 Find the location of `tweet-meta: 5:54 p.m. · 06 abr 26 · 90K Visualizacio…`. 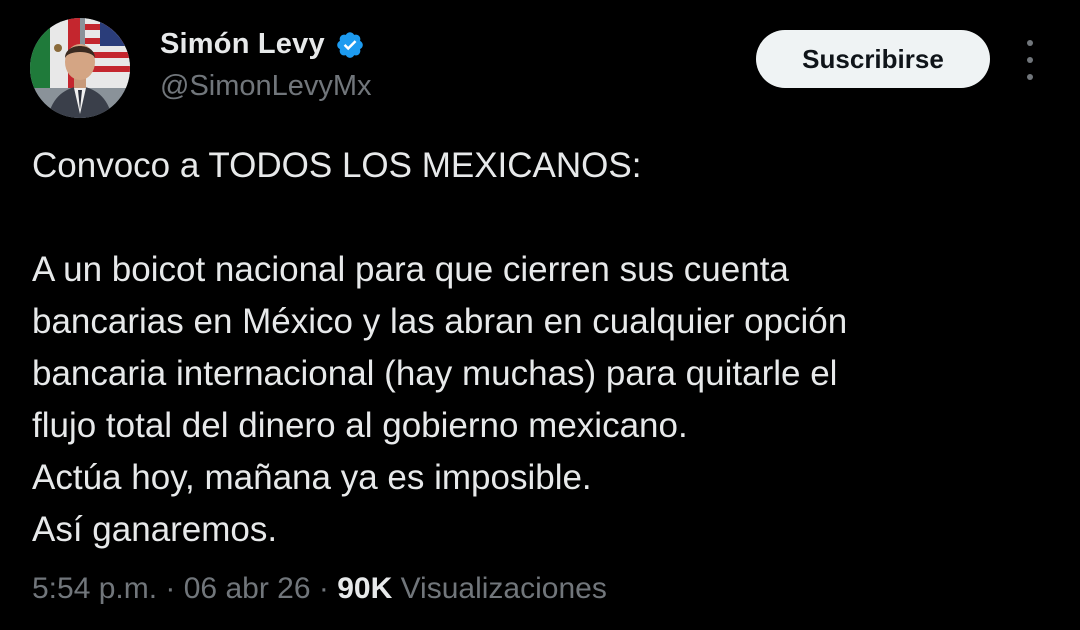

tweet-meta: 5:54 p.m. · 06 abr 26 · 90K Visualizacio… is located at coordinates (319, 589).